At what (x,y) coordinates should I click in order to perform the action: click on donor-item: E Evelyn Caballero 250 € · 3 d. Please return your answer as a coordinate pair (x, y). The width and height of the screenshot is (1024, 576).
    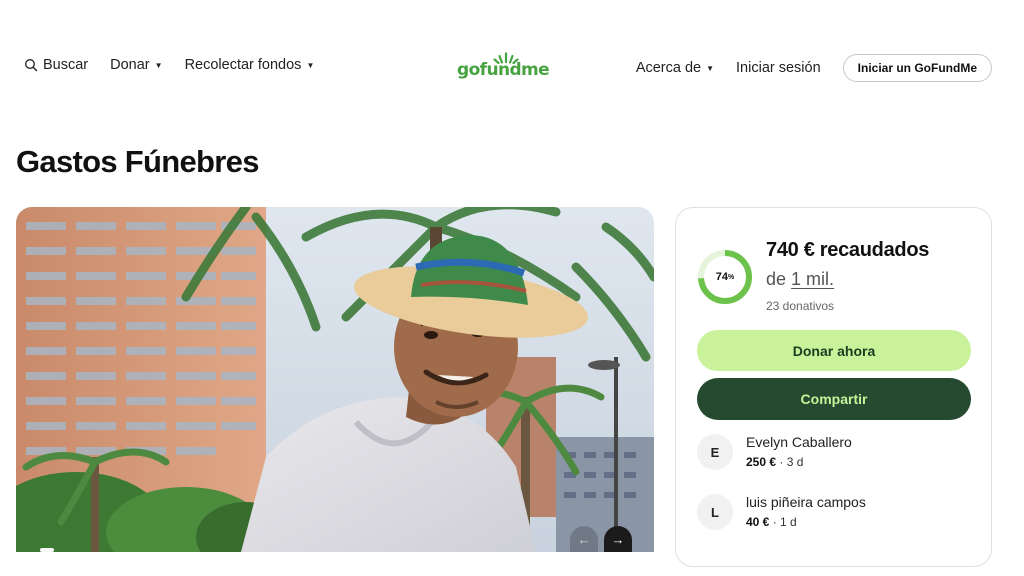
    Looking at the image, I should click on (837, 454).